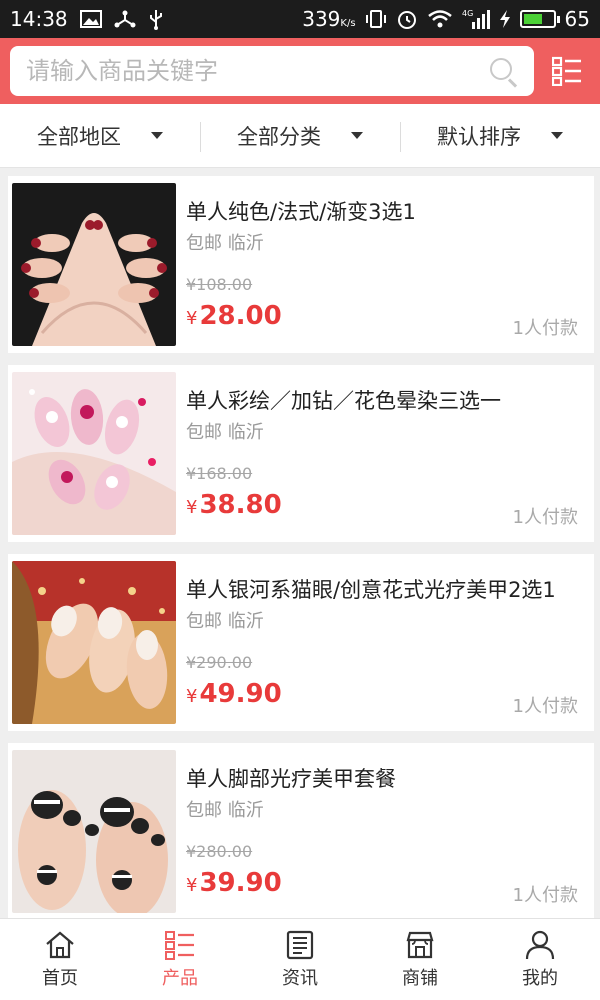  I want to click on battery-icon, so click(539, 19).